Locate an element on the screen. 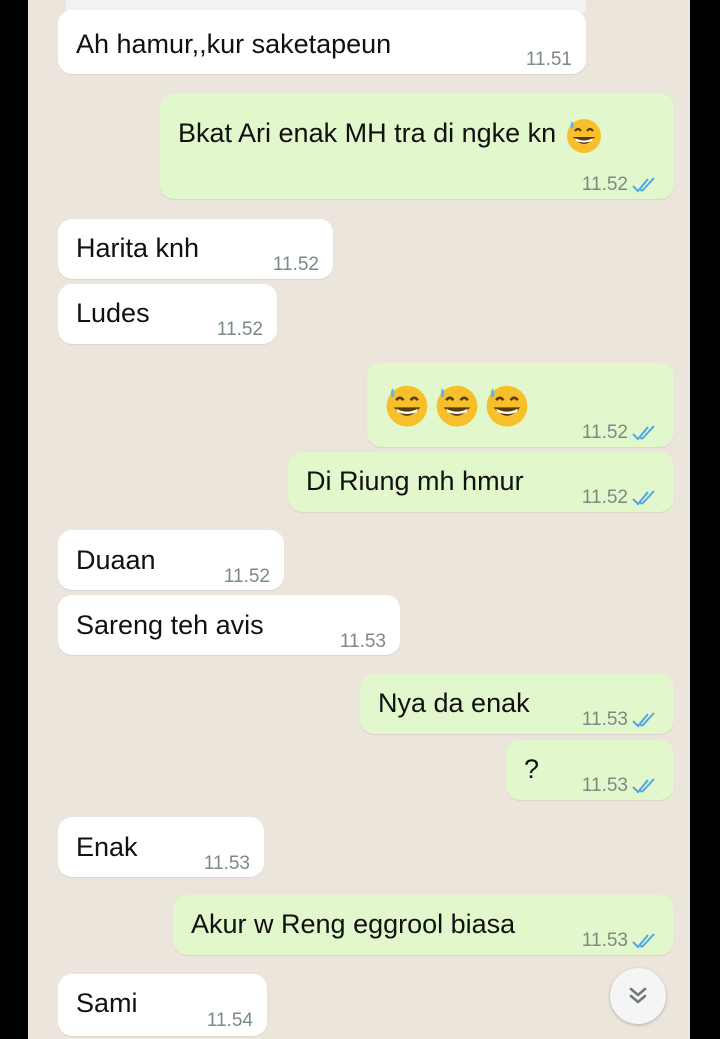 The width and height of the screenshot is (720, 1039). message-incoming: Harita knh 11.52 is located at coordinates (195, 249).